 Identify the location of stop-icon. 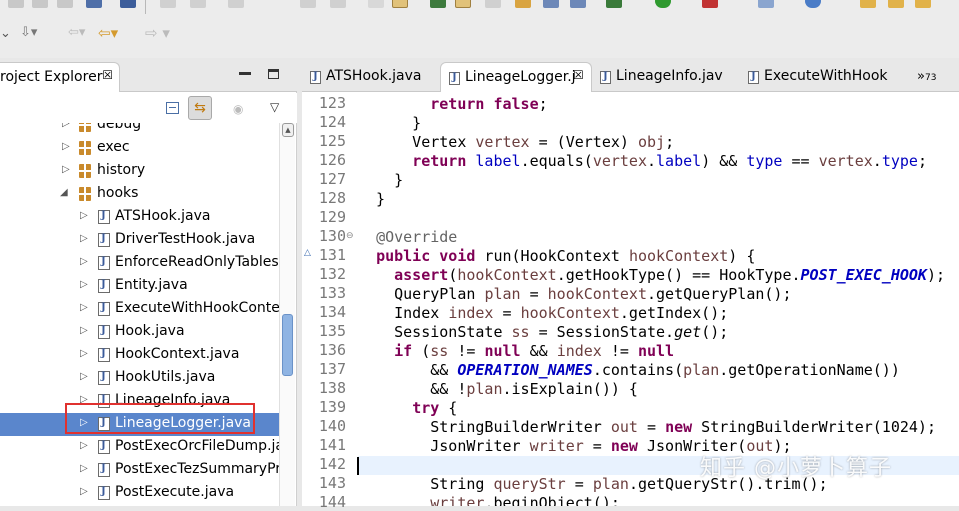
(710, 4).